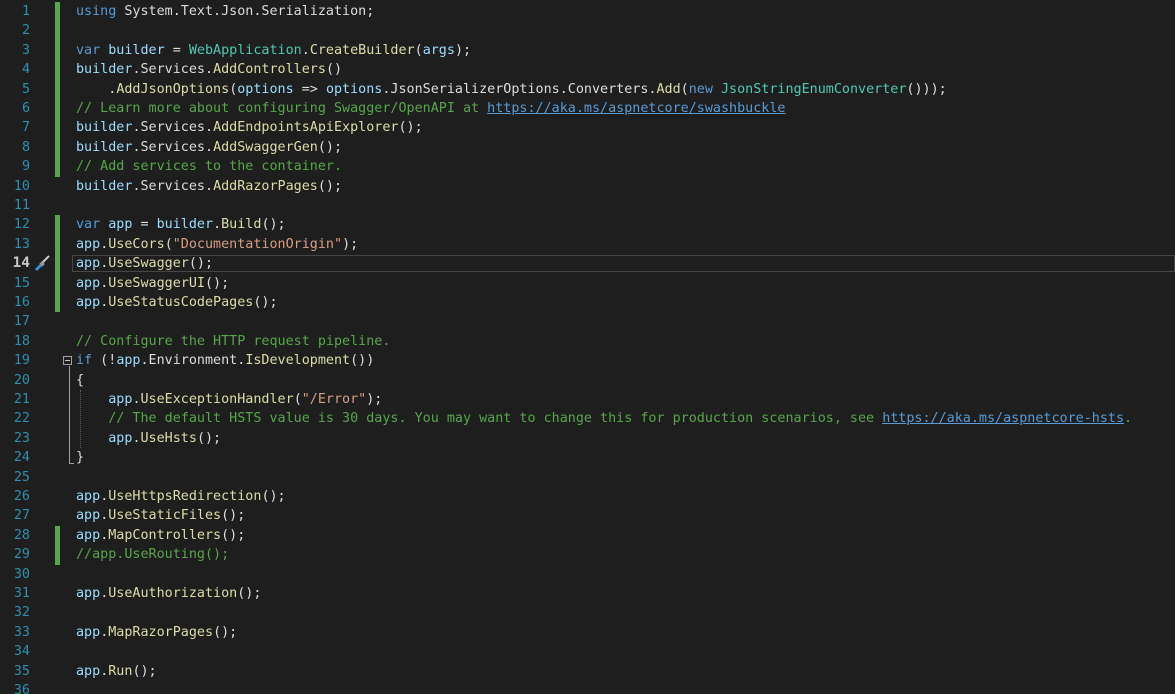 The width and height of the screenshot is (1175, 694). Describe the element at coordinates (587, 147) in the screenshot. I see `code-line: 8 builder.Services.AddSwaggerGen();` at that location.